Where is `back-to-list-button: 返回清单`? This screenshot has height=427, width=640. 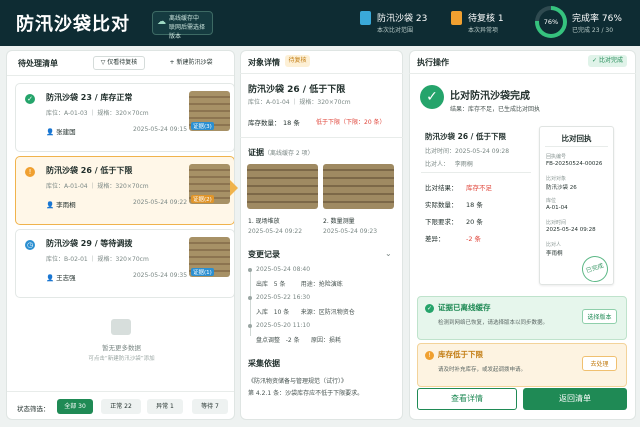 back-to-list-button: 返回清单 is located at coordinates (575, 399).